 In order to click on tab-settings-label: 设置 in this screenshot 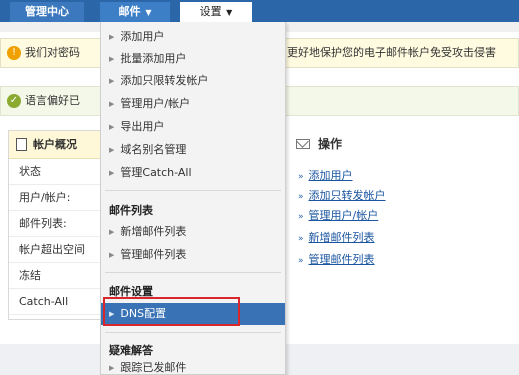, I will do `click(210, 11)`.